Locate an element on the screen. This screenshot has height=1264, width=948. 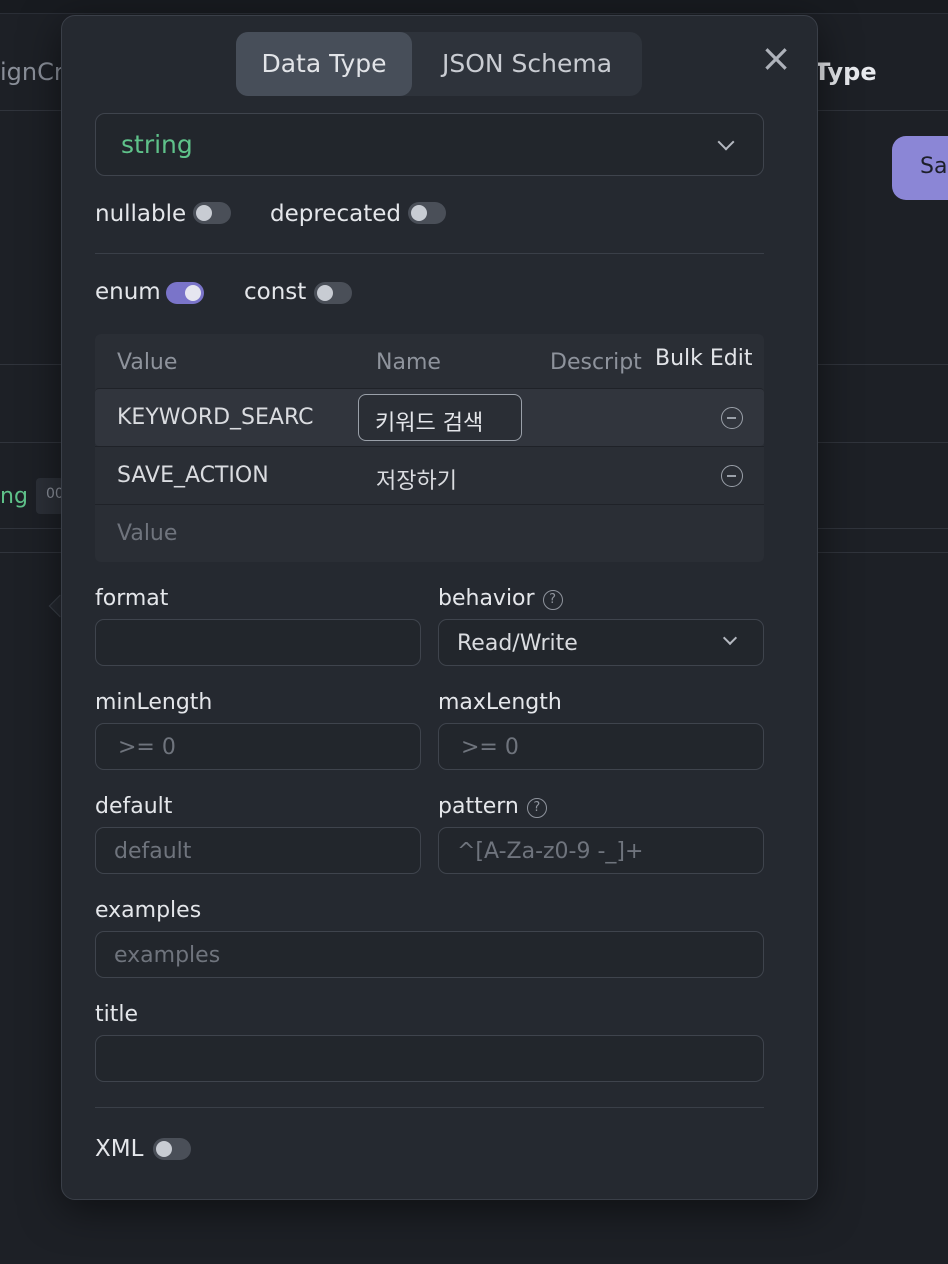
pattern-input: ^[A-Za-z0-9 -_]+ is located at coordinates (601, 850).